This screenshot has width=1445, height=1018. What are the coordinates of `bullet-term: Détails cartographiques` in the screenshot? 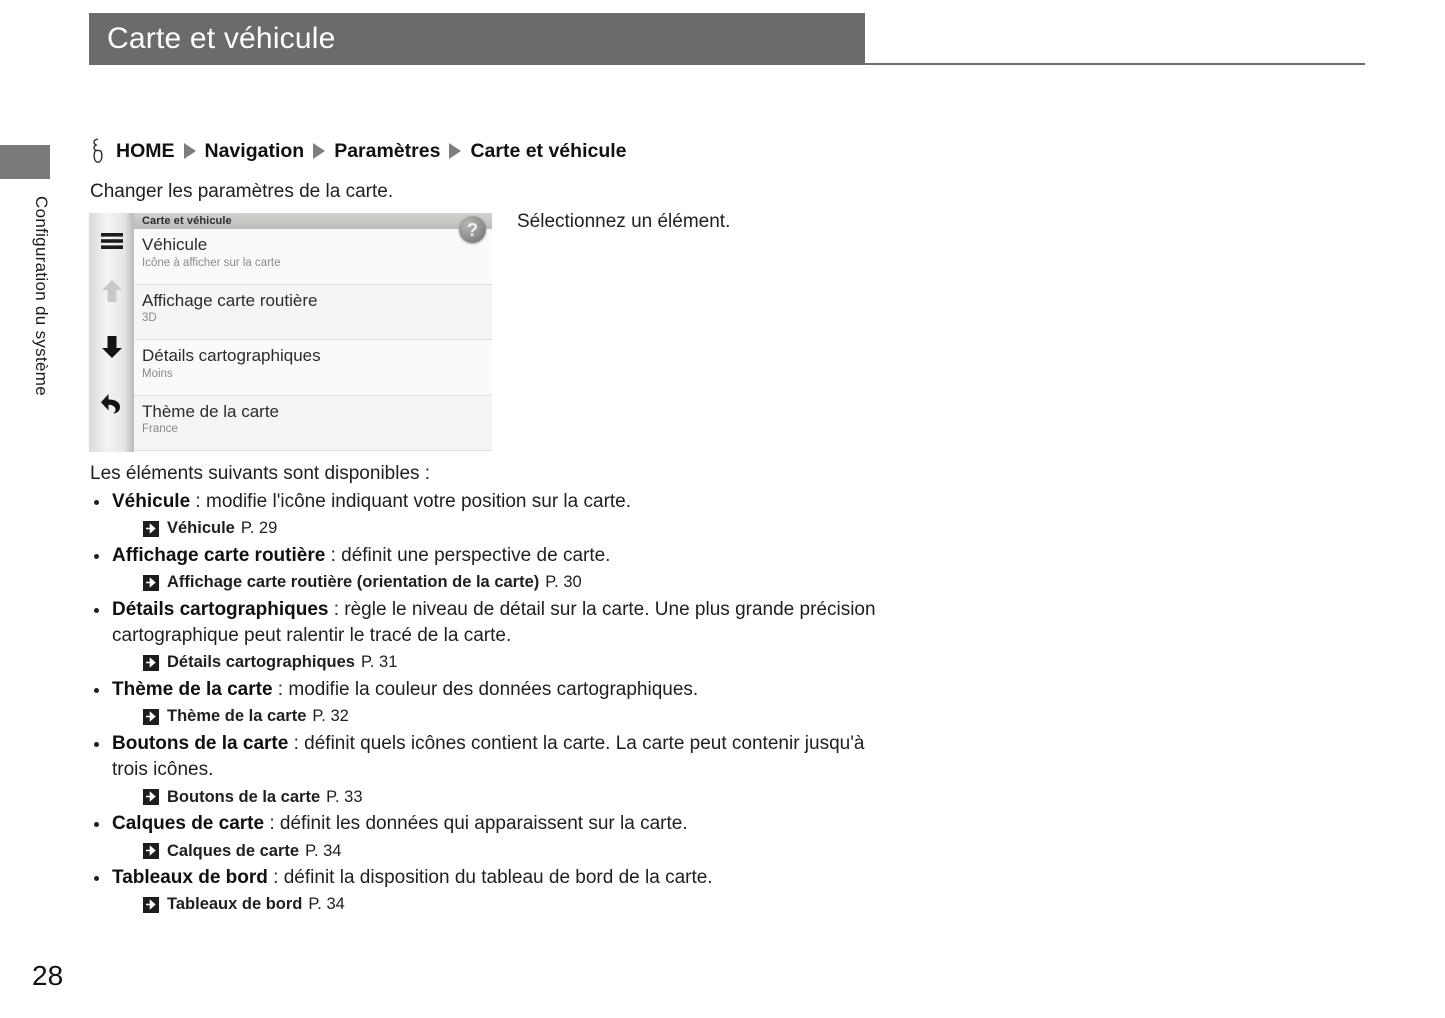 It's located at (220, 609).